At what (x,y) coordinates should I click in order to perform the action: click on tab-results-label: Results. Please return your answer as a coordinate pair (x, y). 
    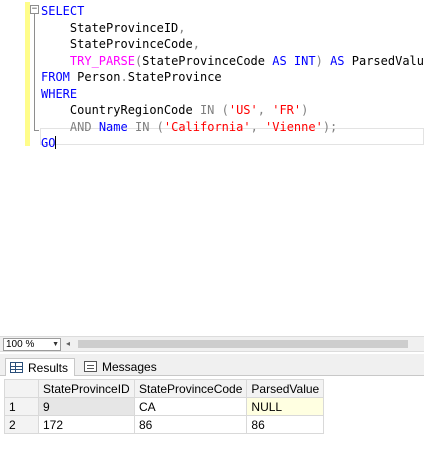
    Looking at the image, I should click on (48, 368).